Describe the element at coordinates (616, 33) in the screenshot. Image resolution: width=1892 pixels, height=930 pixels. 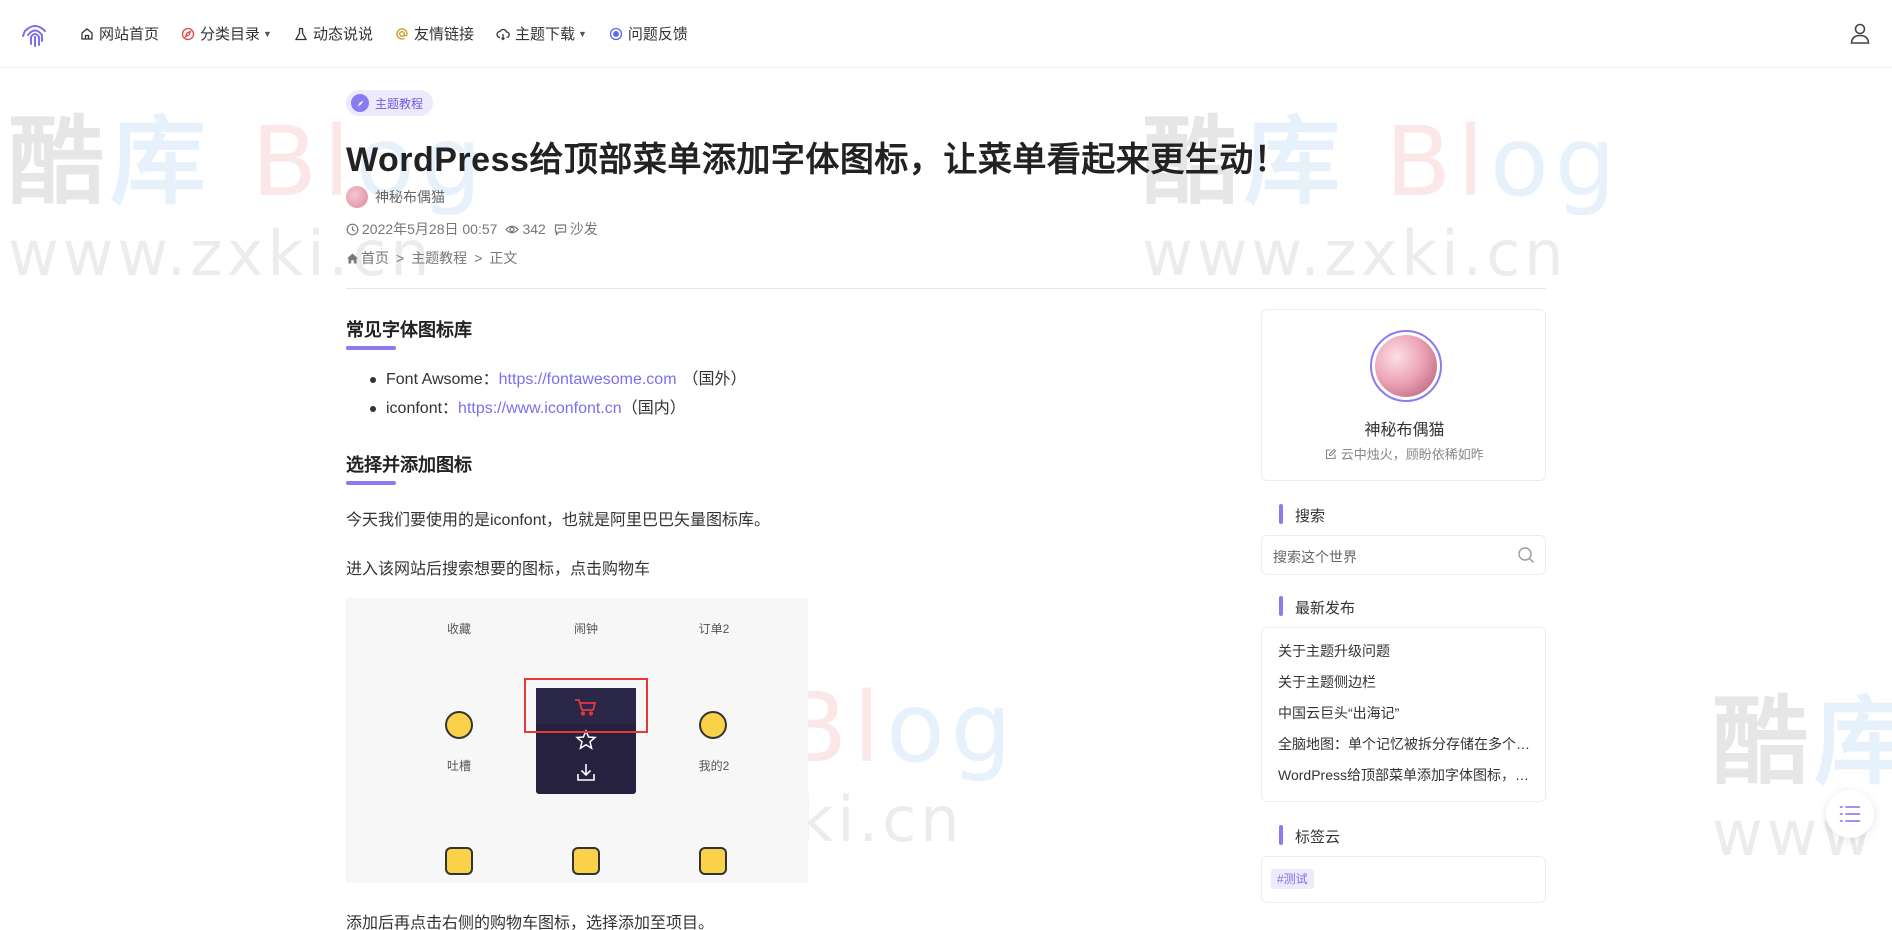
I see `feedback-icon` at that location.